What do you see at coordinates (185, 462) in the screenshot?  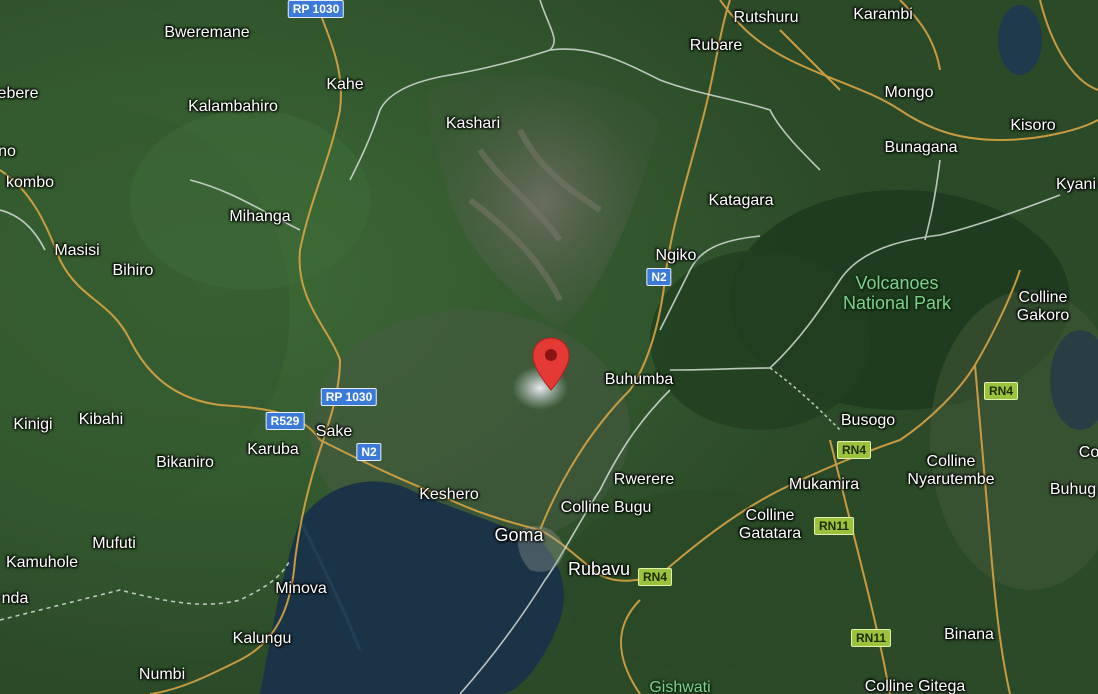 I see `place-label: Bikaniro` at bounding box center [185, 462].